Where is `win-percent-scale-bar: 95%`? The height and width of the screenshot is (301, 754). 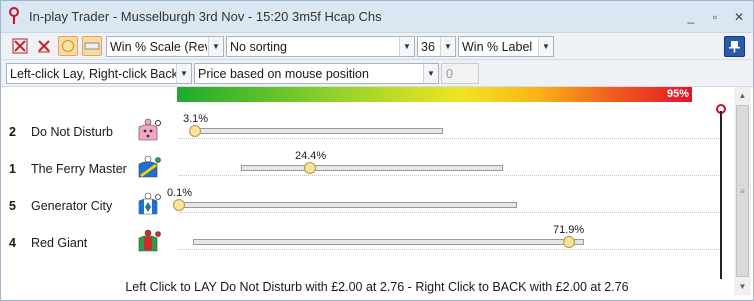 win-percent-scale-bar: 95% is located at coordinates (434, 94).